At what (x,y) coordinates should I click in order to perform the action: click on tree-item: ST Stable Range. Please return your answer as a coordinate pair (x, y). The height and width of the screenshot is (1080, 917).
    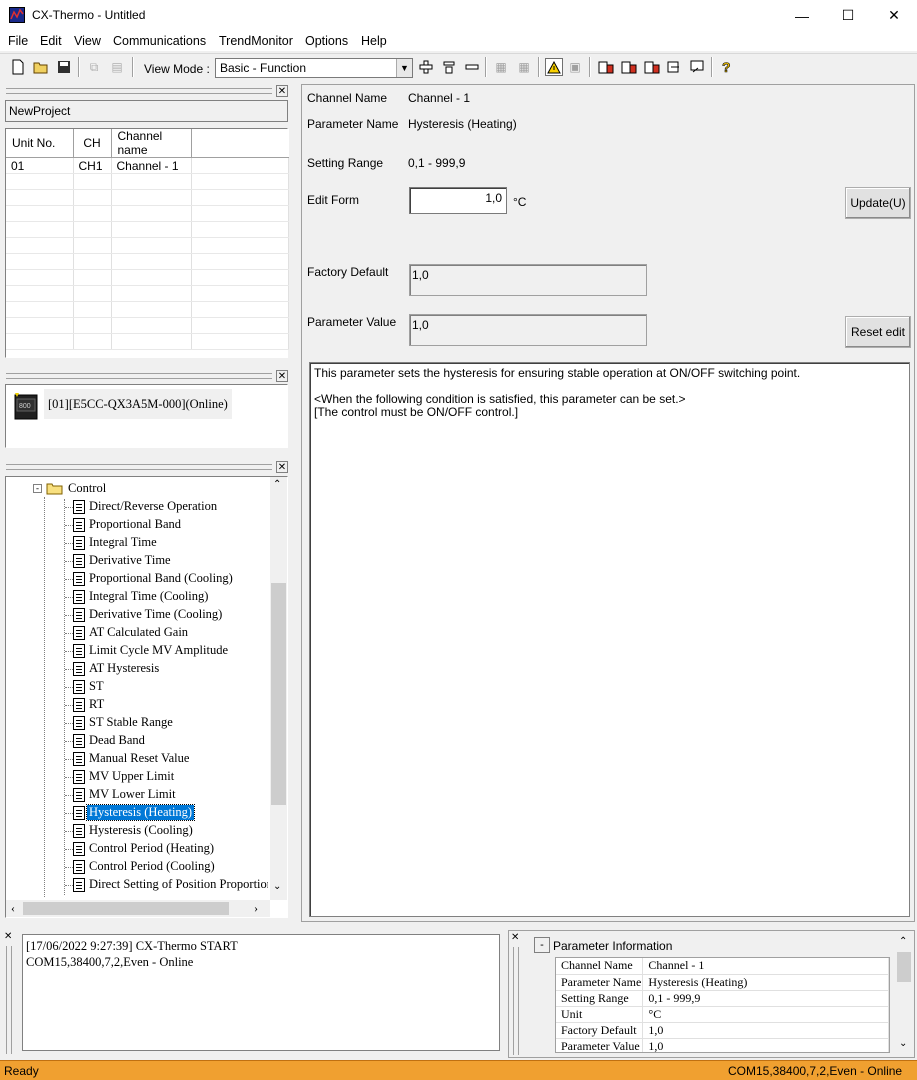
    Looking at the image, I should click on (137, 723).